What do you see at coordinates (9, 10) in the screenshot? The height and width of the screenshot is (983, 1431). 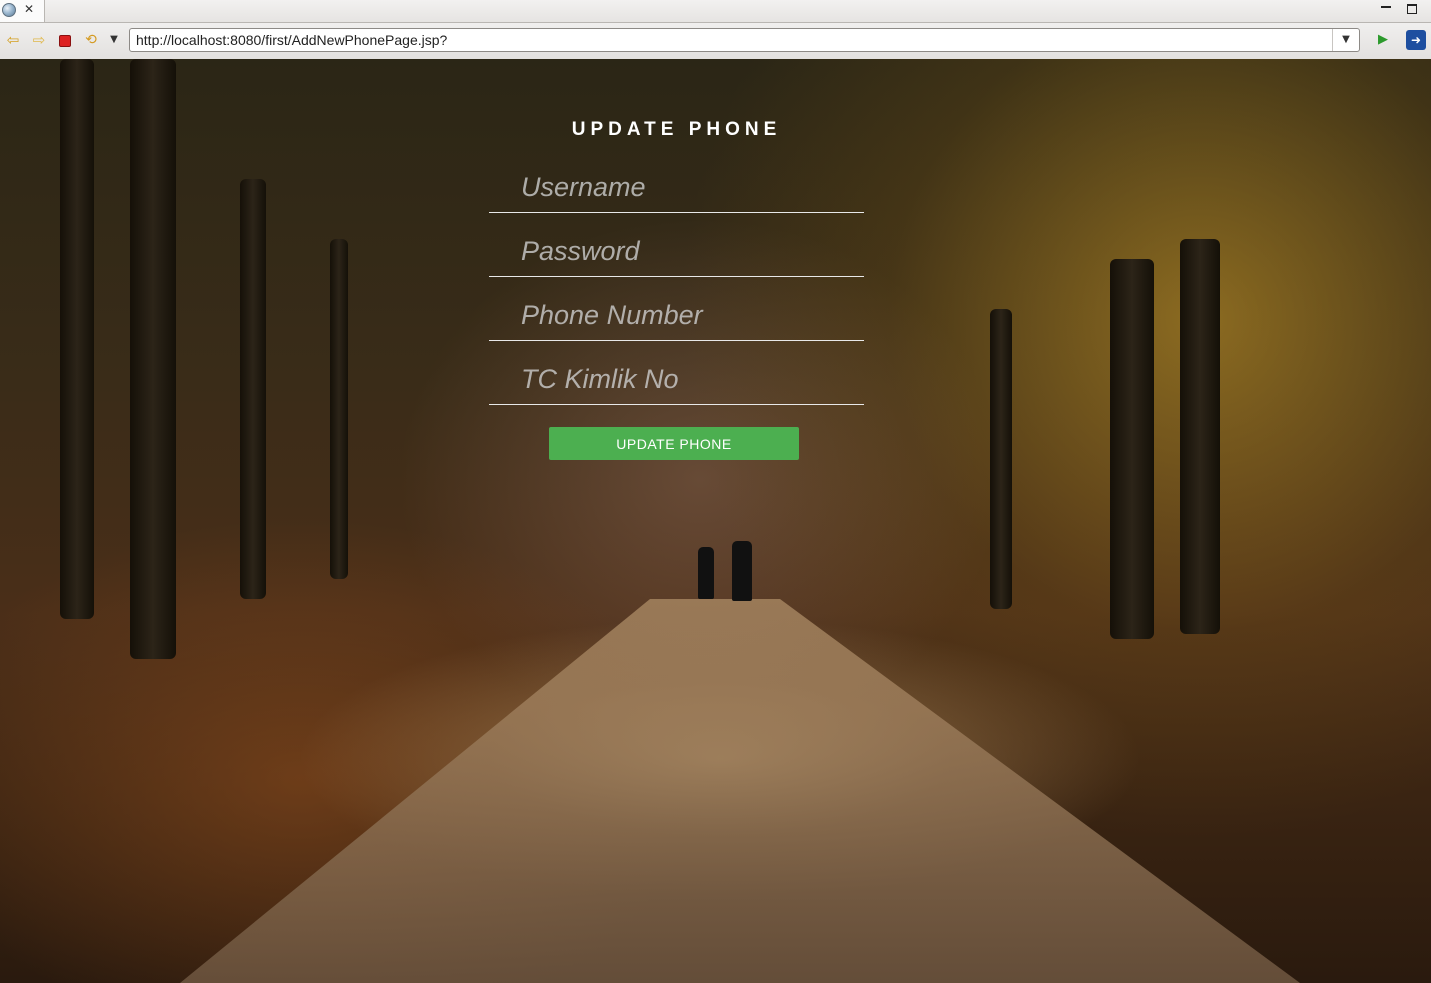 I see `globe-icon` at bounding box center [9, 10].